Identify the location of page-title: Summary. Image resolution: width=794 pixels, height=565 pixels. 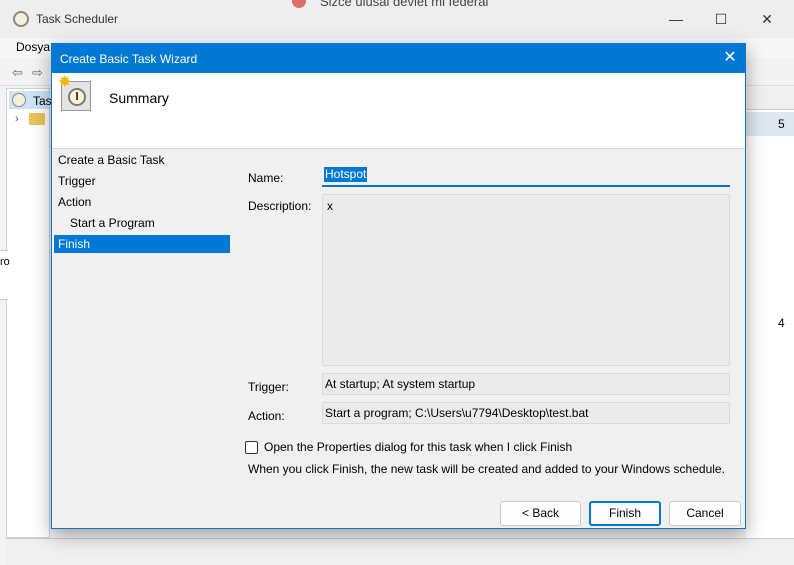
(139, 98).